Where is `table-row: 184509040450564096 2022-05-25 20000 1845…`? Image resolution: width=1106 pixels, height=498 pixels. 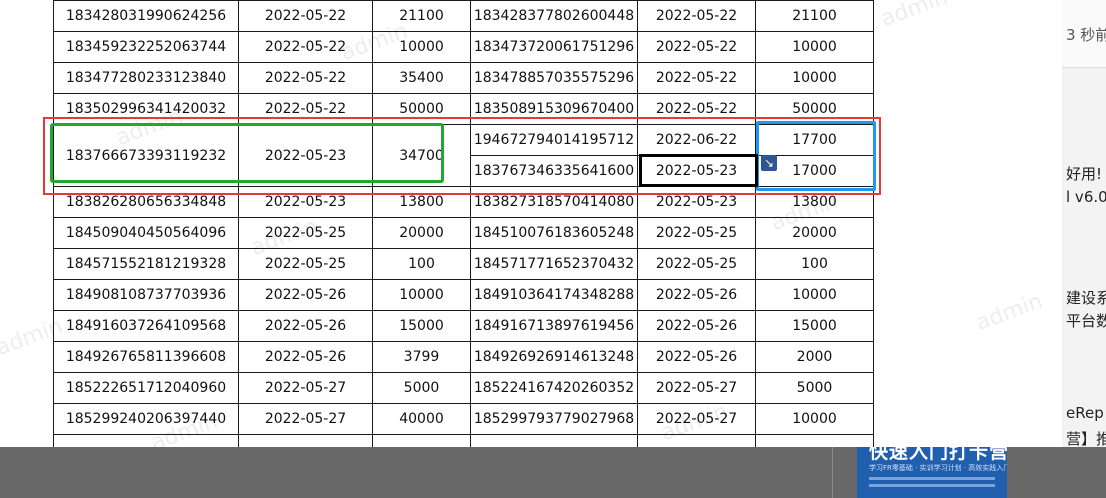 table-row: 184509040450564096 2022-05-25 20000 1845… is located at coordinates (463, 233).